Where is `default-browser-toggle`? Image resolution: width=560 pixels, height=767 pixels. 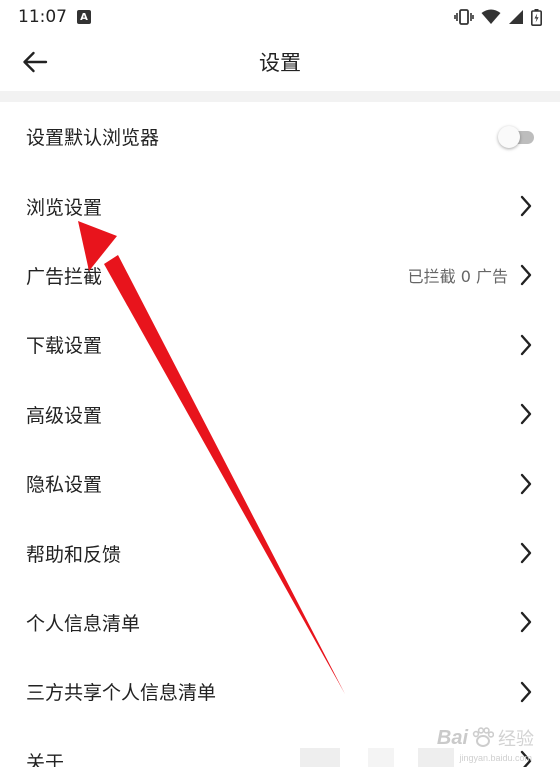 default-browser-toggle is located at coordinates (516, 136).